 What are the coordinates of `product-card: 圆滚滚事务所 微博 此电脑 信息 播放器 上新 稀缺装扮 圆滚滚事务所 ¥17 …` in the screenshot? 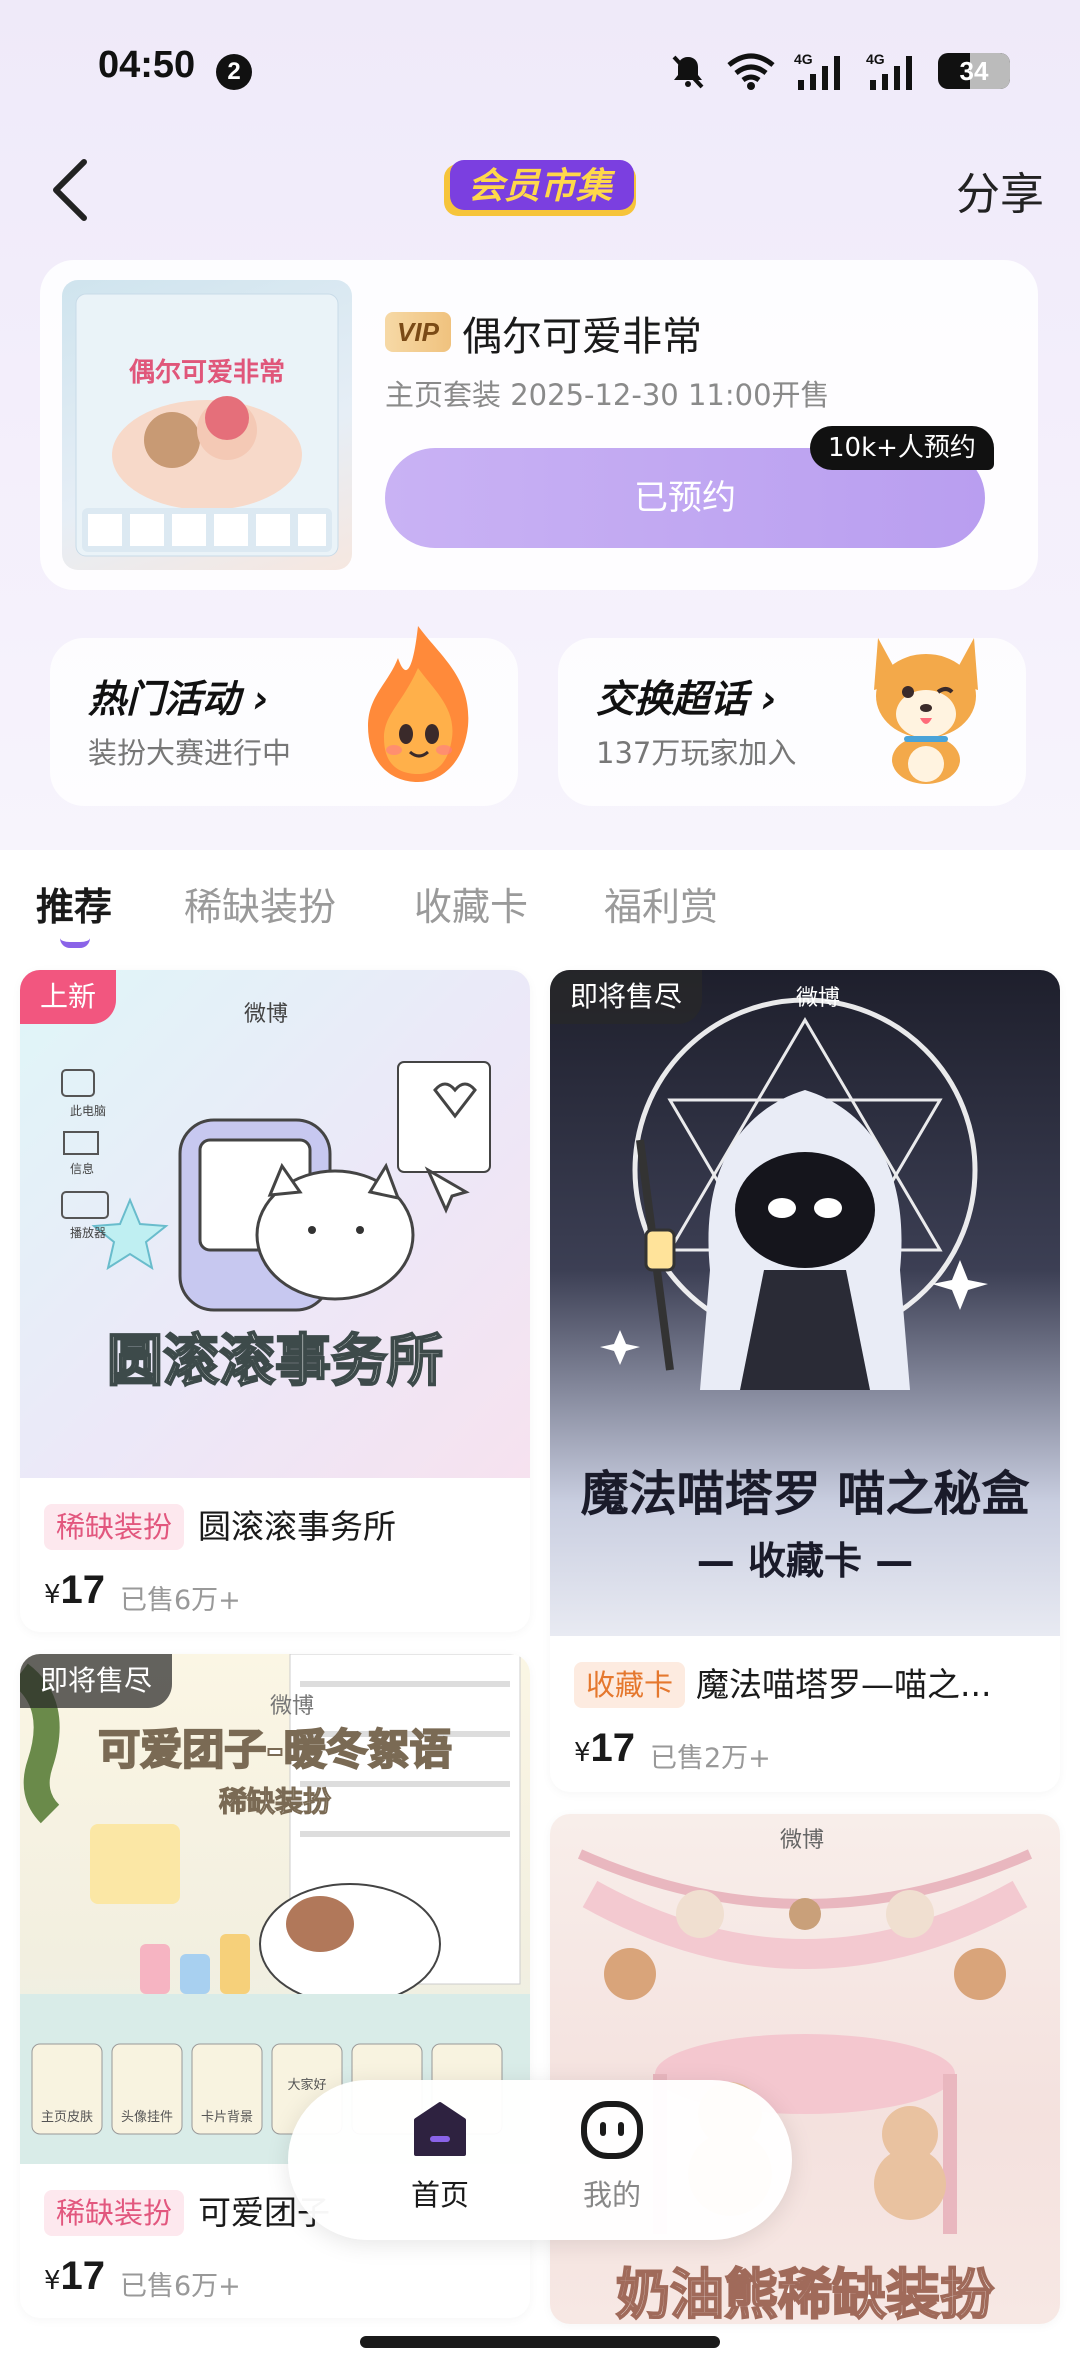 It's located at (275, 1301).